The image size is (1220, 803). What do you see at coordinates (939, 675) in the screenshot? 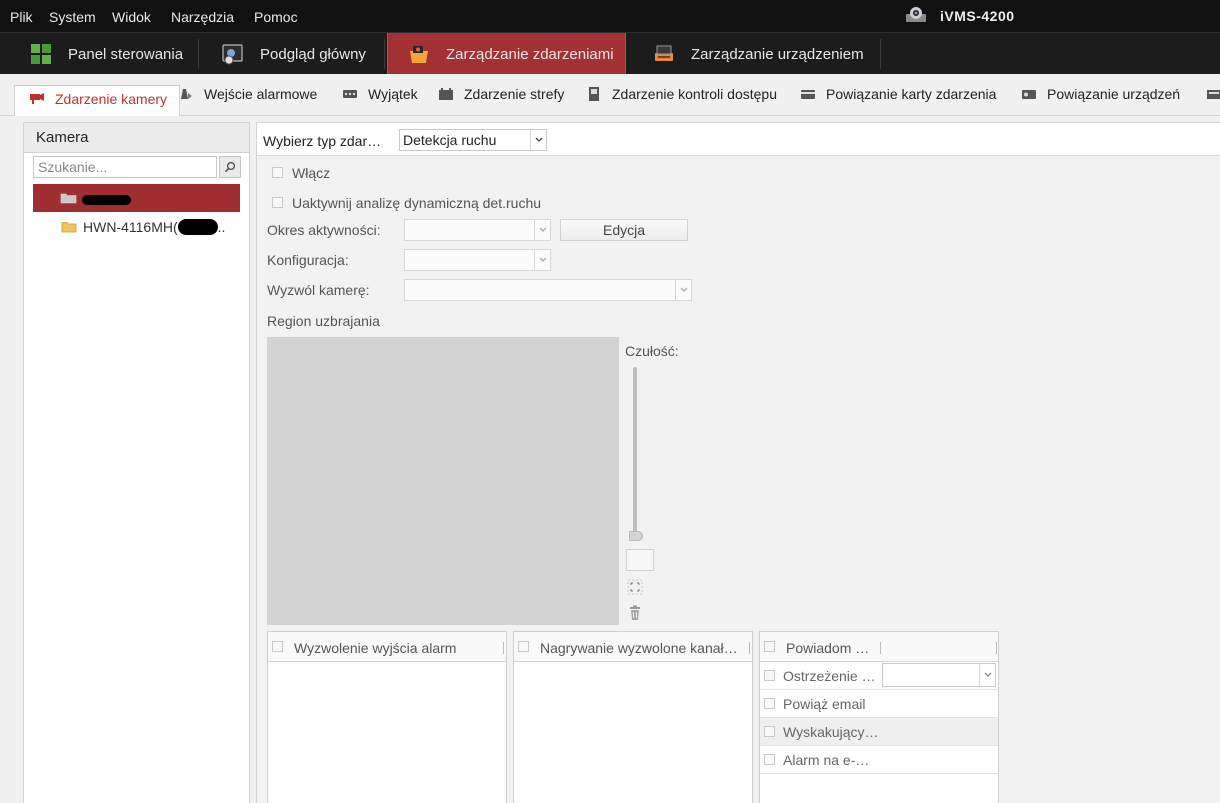
I see `warning-sound-select` at bounding box center [939, 675].